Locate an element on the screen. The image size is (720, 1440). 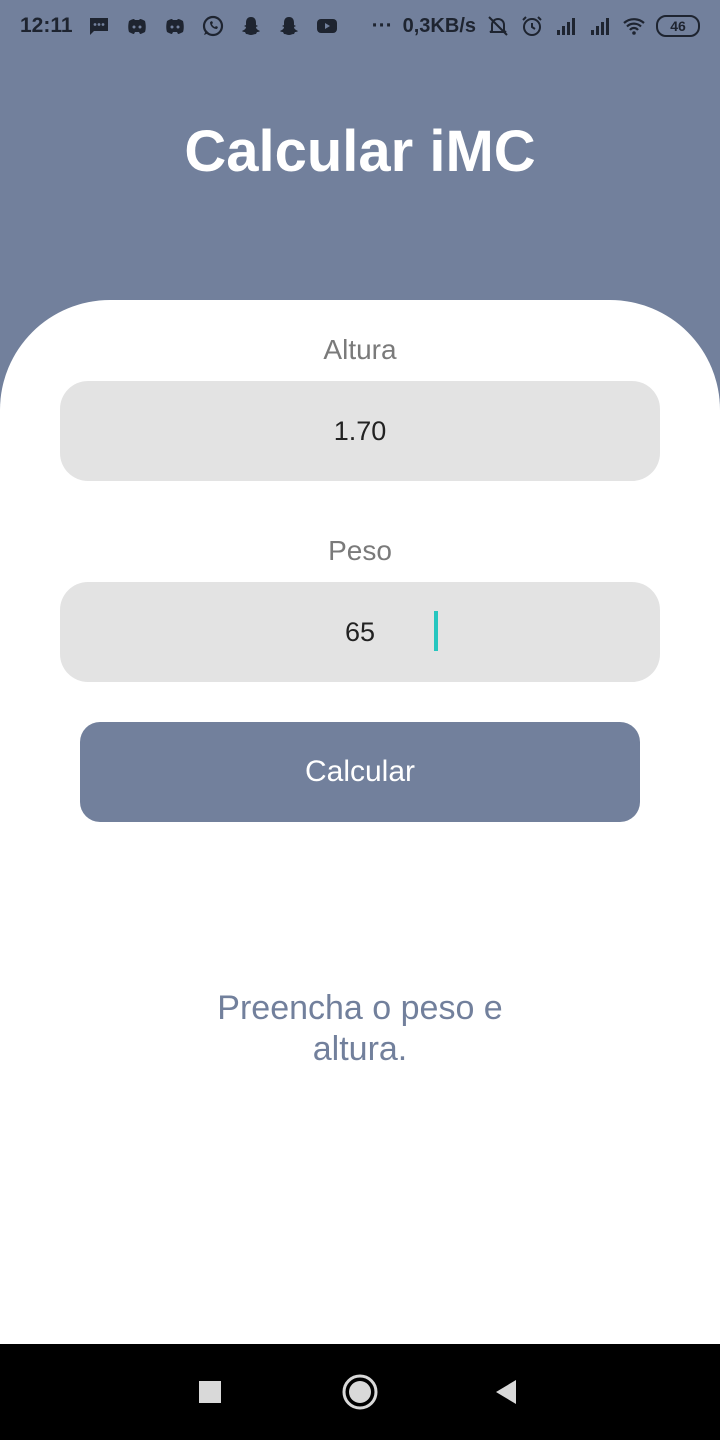
network-speed: 0,3KB/s is located at coordinates (439, 25).